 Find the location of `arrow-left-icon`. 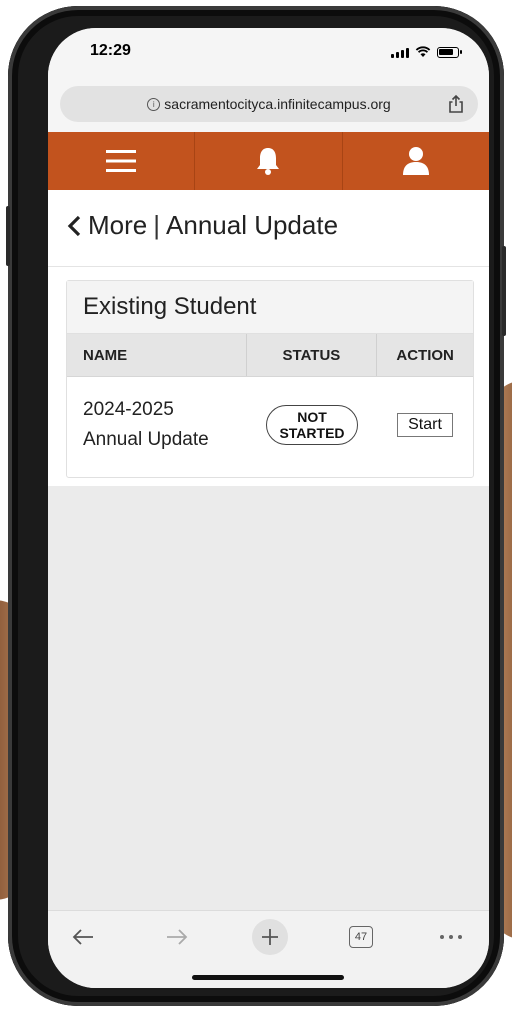

arrow-left-icon is located at coordinates (82, 937).